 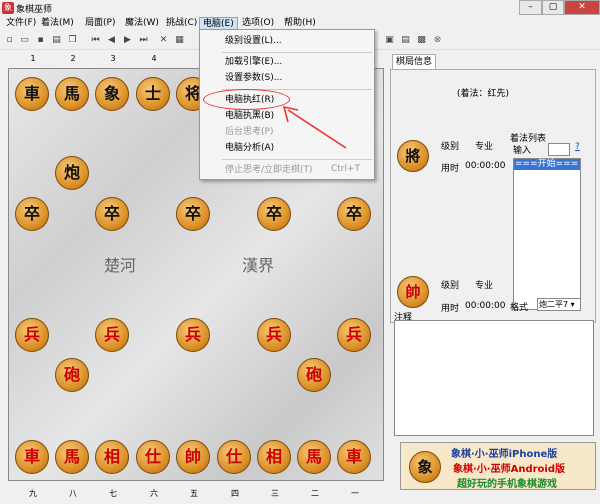 I want to click on forward-icon: ▶, so click(x=127, y=40).